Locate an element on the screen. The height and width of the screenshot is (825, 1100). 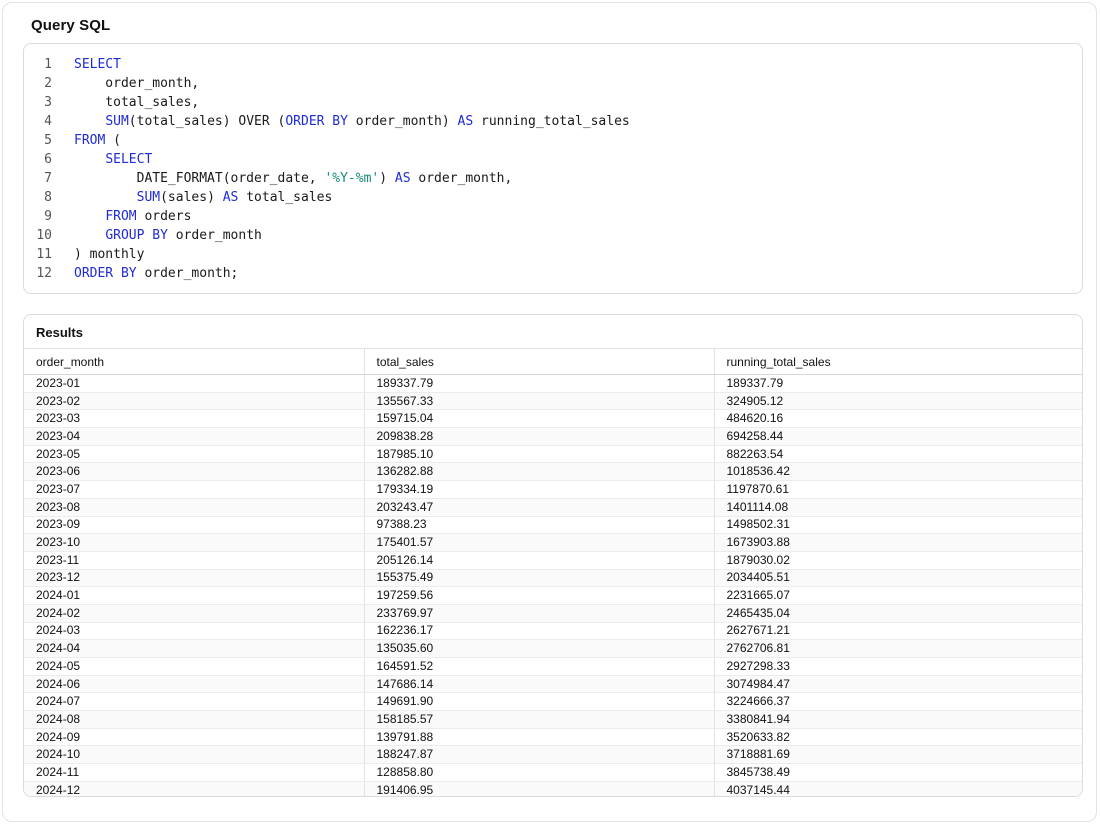
table-row: 2024-02 233769.97 2465435.04 is located at coordinates (553, 613).